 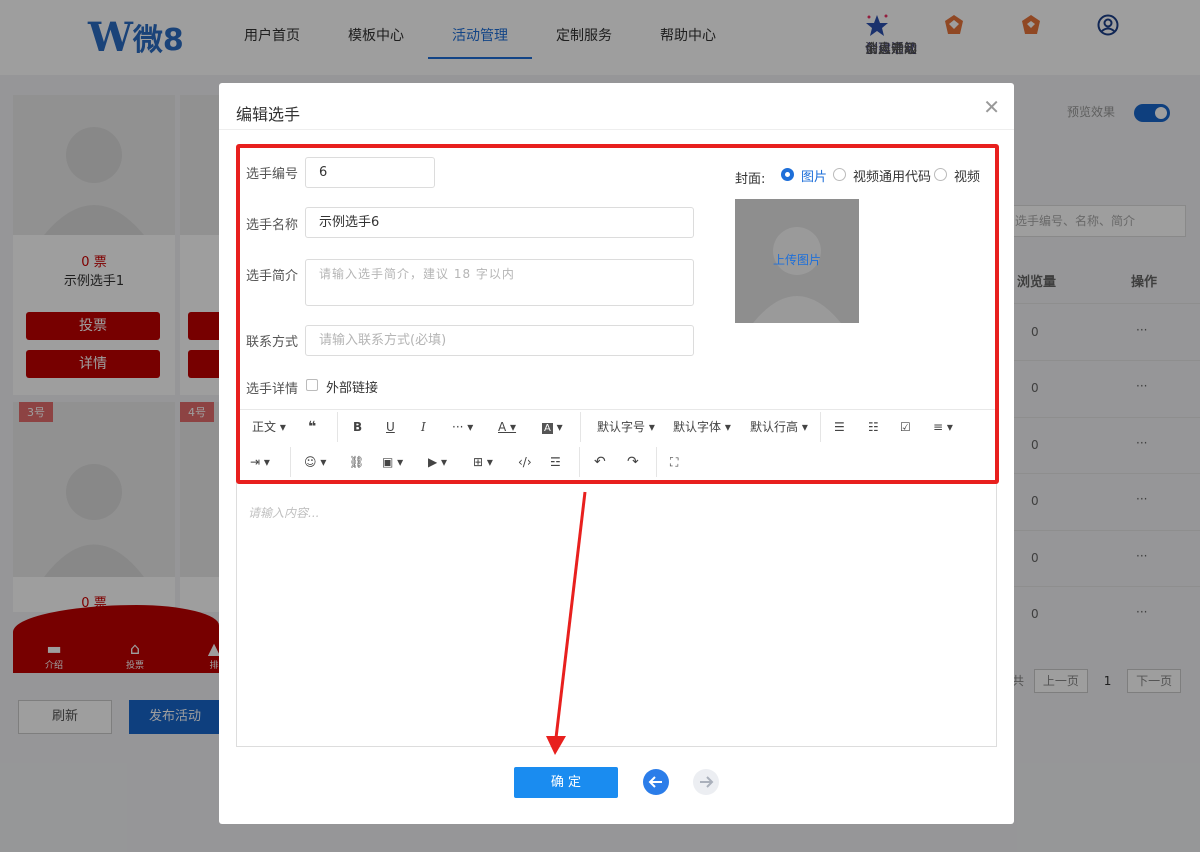 What do you see at coordinates (706, 782) in the screenshot?
I see `forward-arrow-icon` at bounding box center [706, 782].